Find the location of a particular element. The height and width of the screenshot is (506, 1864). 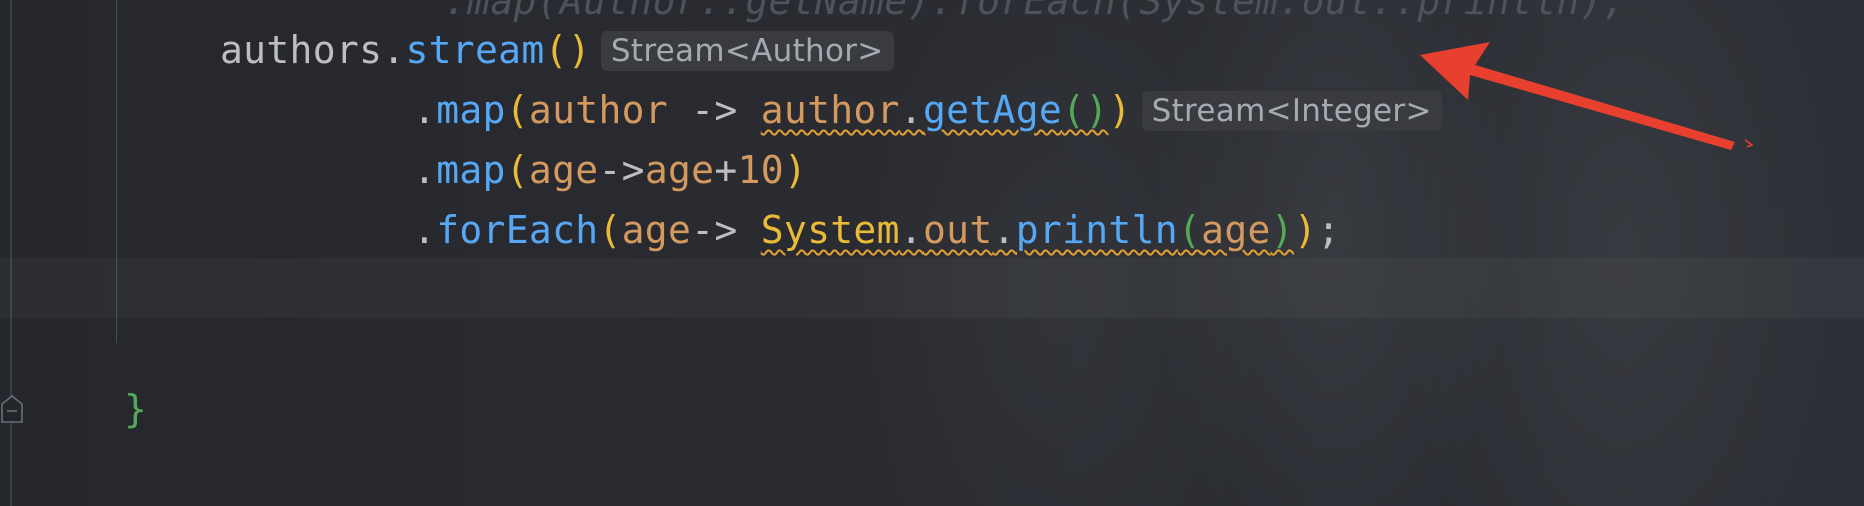

current-line-highlight is located at coordinates (932, 288).